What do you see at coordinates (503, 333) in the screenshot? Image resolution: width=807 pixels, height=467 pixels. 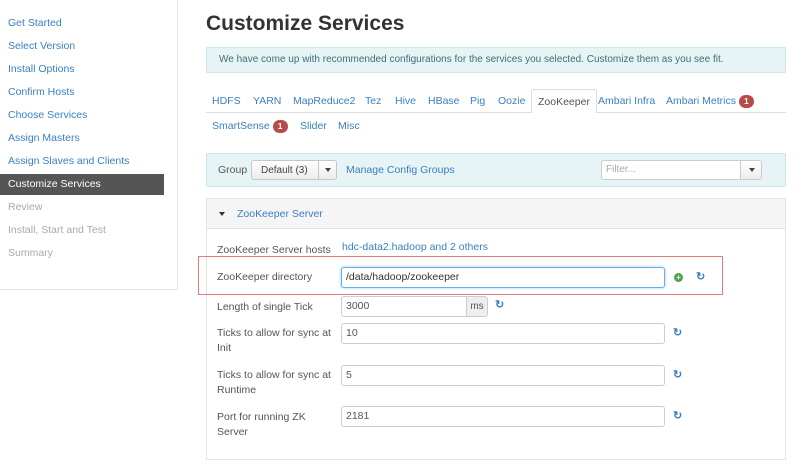 I see `sync-init-input: 10` at bounding box center [503, 333].